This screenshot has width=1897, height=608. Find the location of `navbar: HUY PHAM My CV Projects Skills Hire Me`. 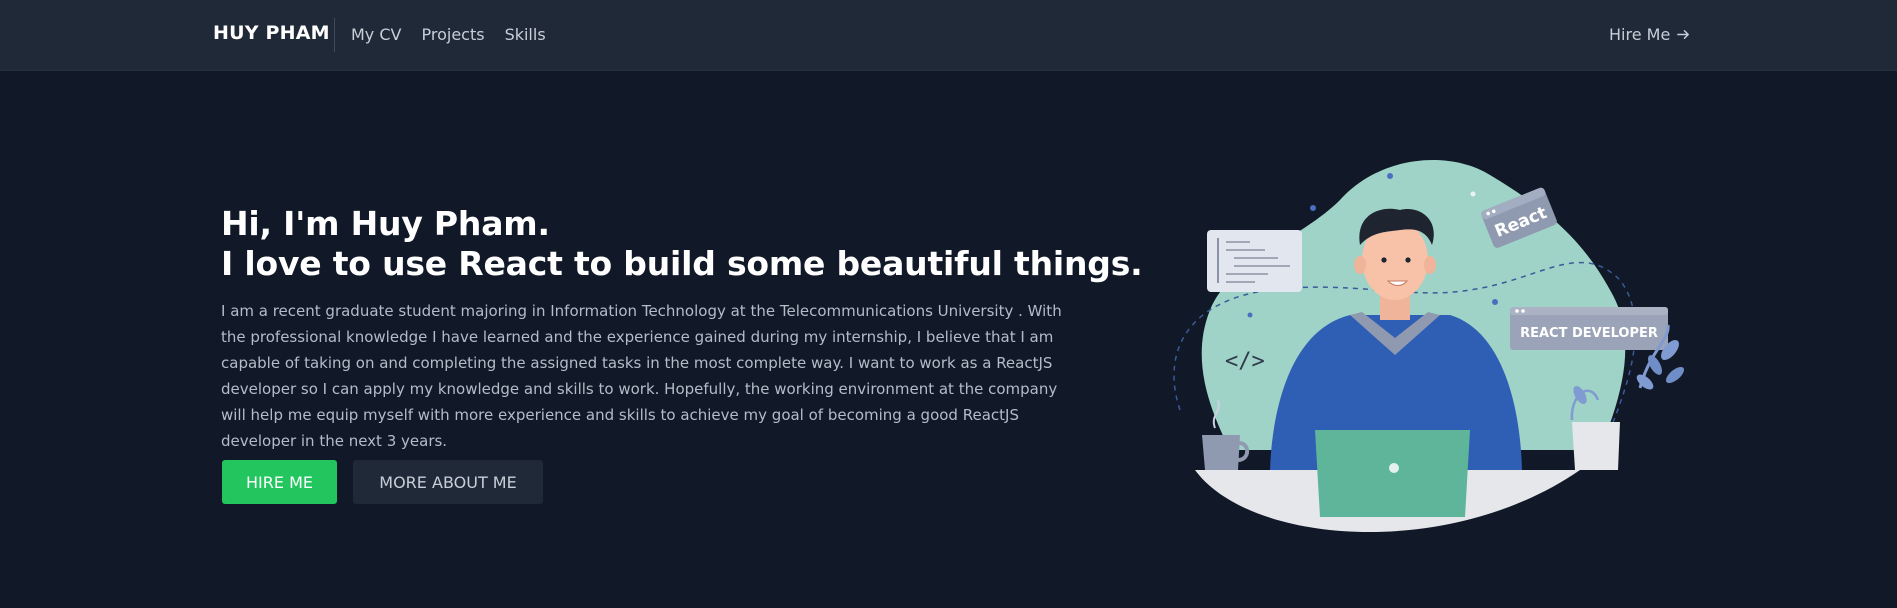

navbar: HUY PHAM My CV Projects Skills Hire Me is located at coordinates (948, 35).